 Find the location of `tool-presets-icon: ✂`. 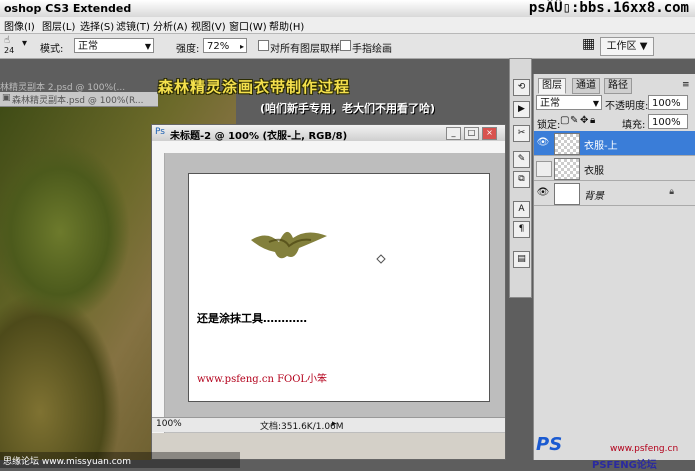

tool-presets-icon: ✂ is located at coordinates (521, 133).